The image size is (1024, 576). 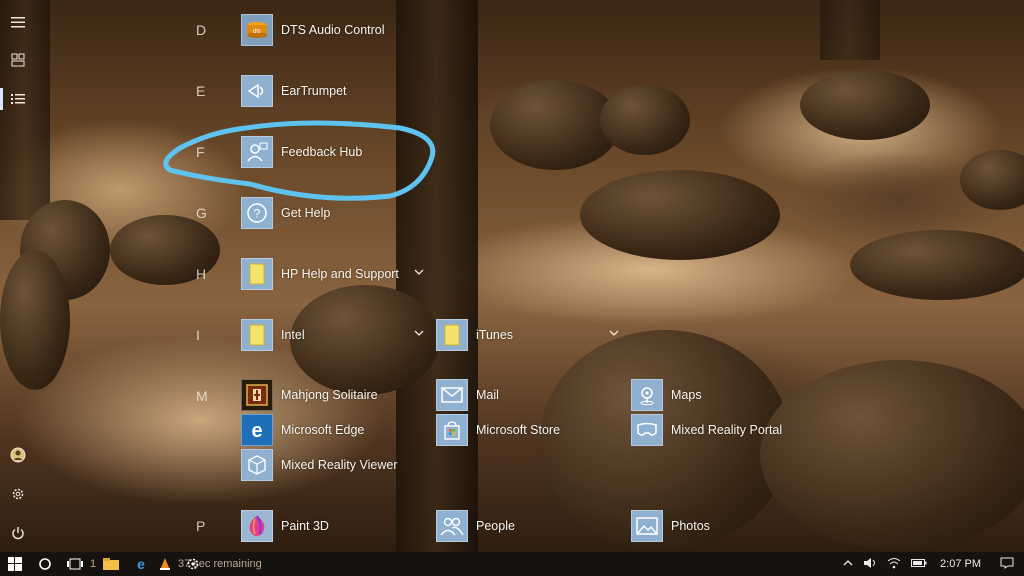 What do you see at coordinates (894, 564) in the screenshot?
I see `wifi-icon` at bounding box center [894, 564].